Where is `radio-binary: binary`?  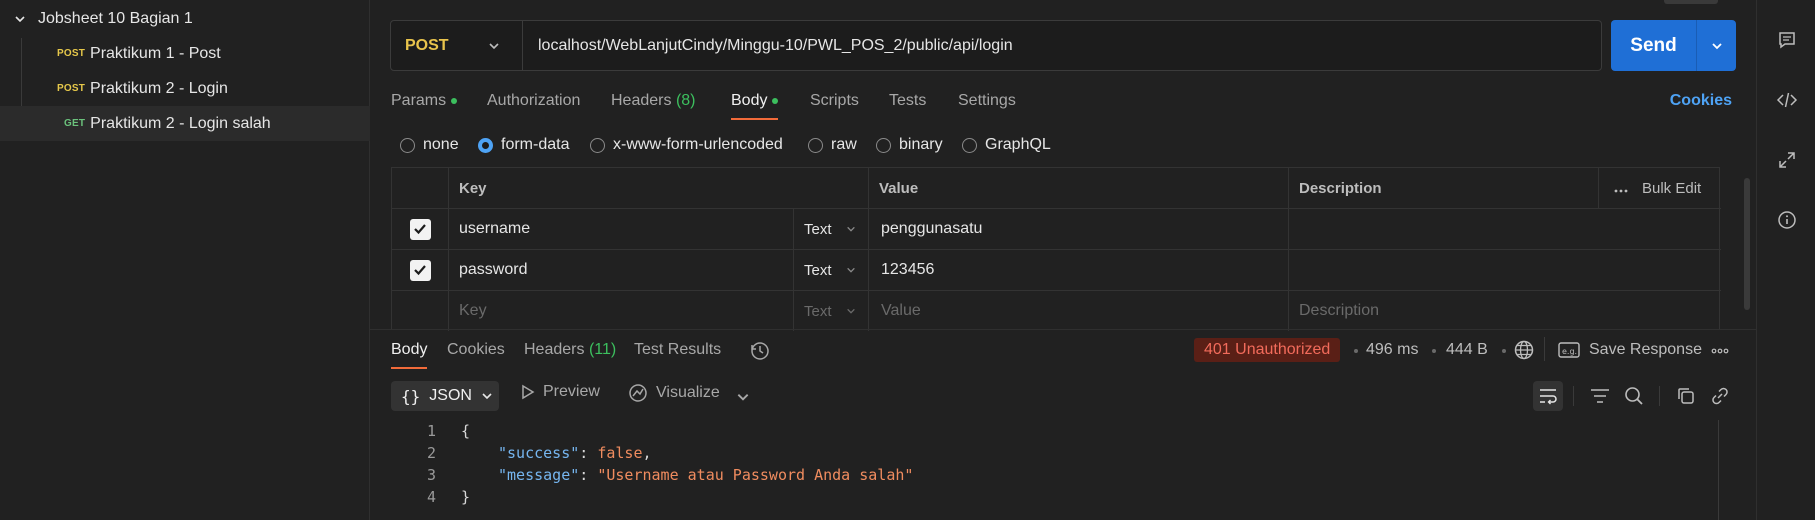
radio-binary: binary is located at coordinates (909, 145).